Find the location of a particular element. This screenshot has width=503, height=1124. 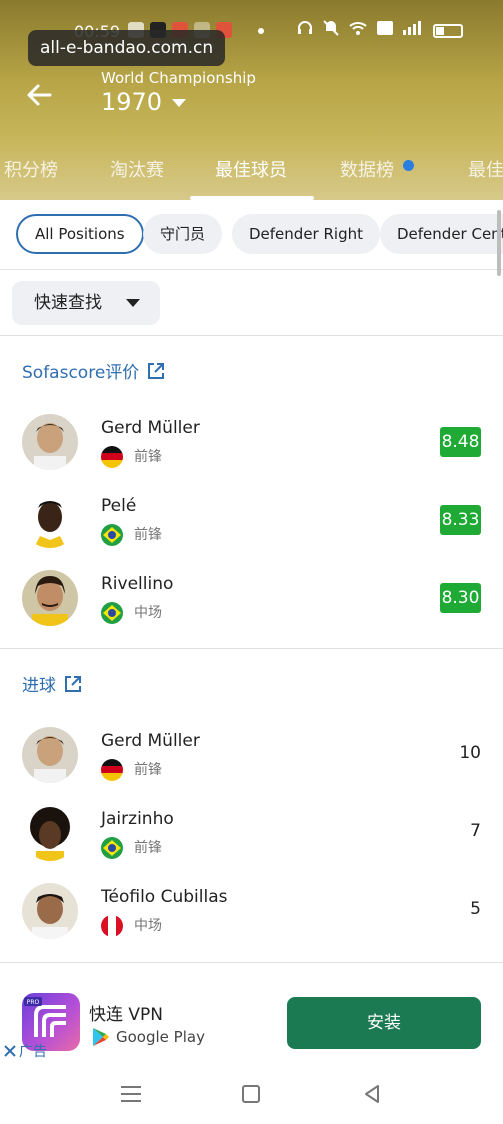

tab-bar: 积分榜 淘汰赛 最佳球员 数据榜 最佳 is located at coordinates (251, 174).